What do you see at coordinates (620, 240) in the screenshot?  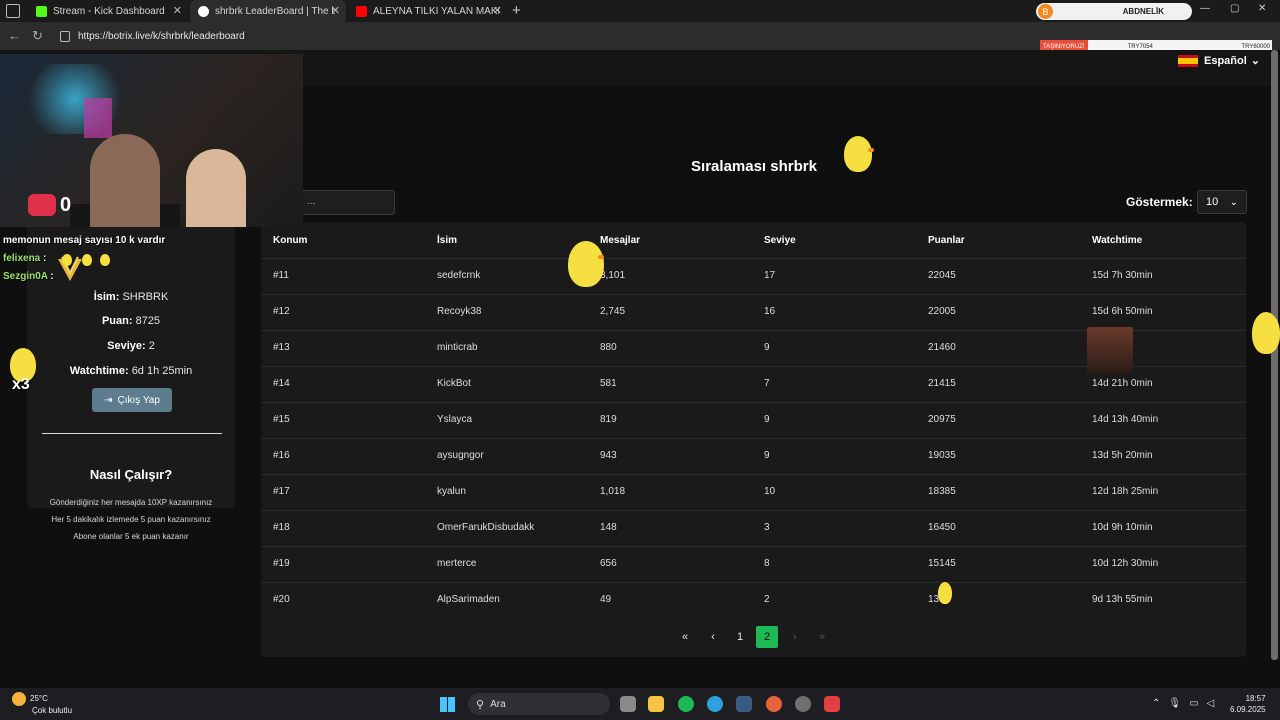 I see `column-header: Mesajlar` at bounding box center [620, 240].